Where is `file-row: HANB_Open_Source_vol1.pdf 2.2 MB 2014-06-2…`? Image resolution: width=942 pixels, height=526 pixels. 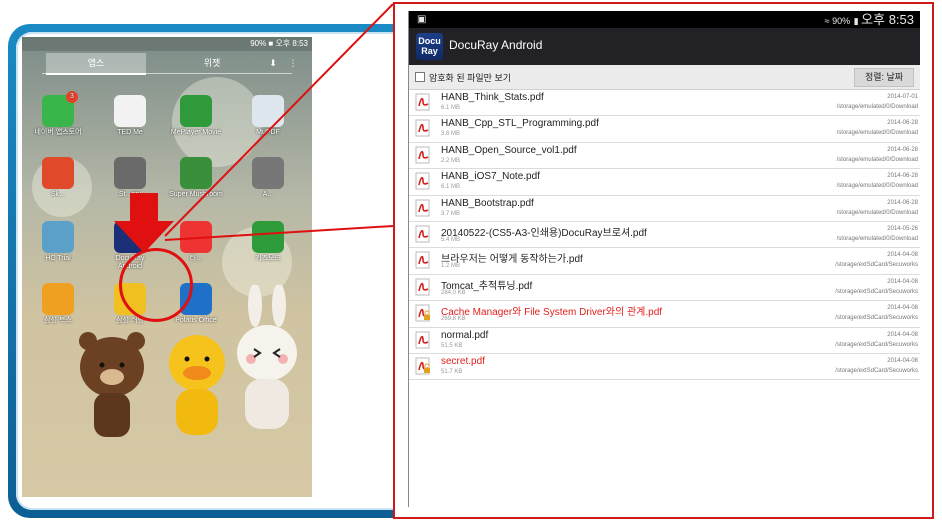 file-row: HANB_Open_Source_vol1.pdf 2.2 MB 2014-06-2… is located at coordinates (664, 156).